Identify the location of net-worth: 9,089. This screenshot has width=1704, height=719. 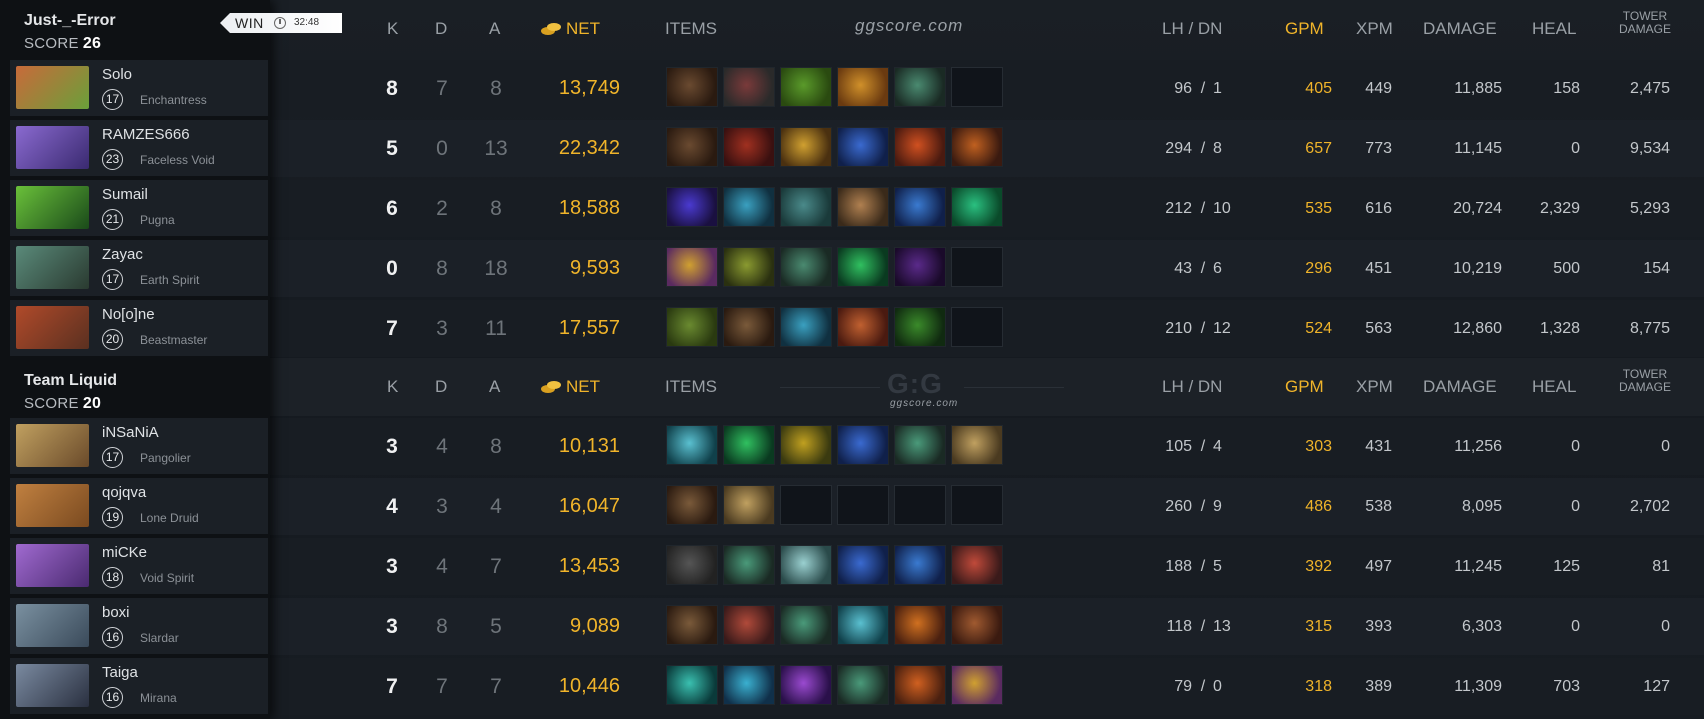
(594, 626).